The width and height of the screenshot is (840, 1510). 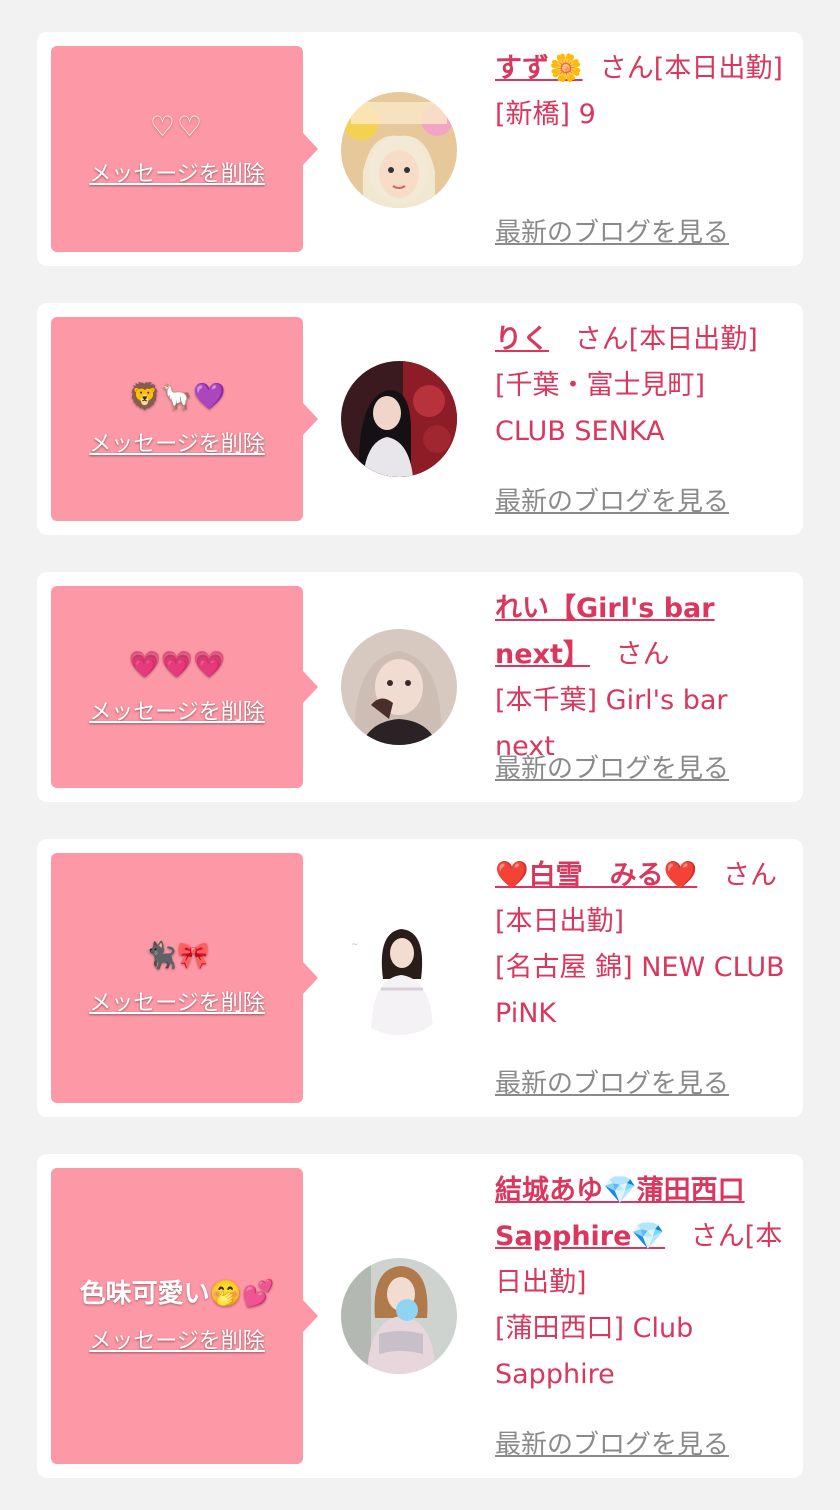 What do you see at coordinates (184, 687) in the screenshot?
I see `message-bubble: 💗💗💗 メッセージを削除` at bounding box center [184, 687].